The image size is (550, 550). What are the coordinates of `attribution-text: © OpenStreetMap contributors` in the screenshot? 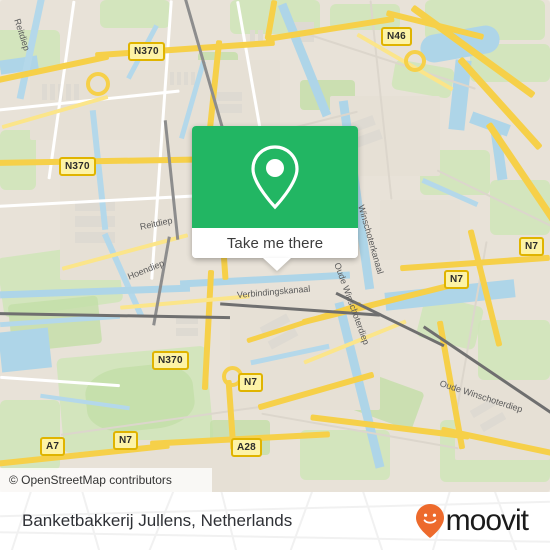 It's located at (90, 480).